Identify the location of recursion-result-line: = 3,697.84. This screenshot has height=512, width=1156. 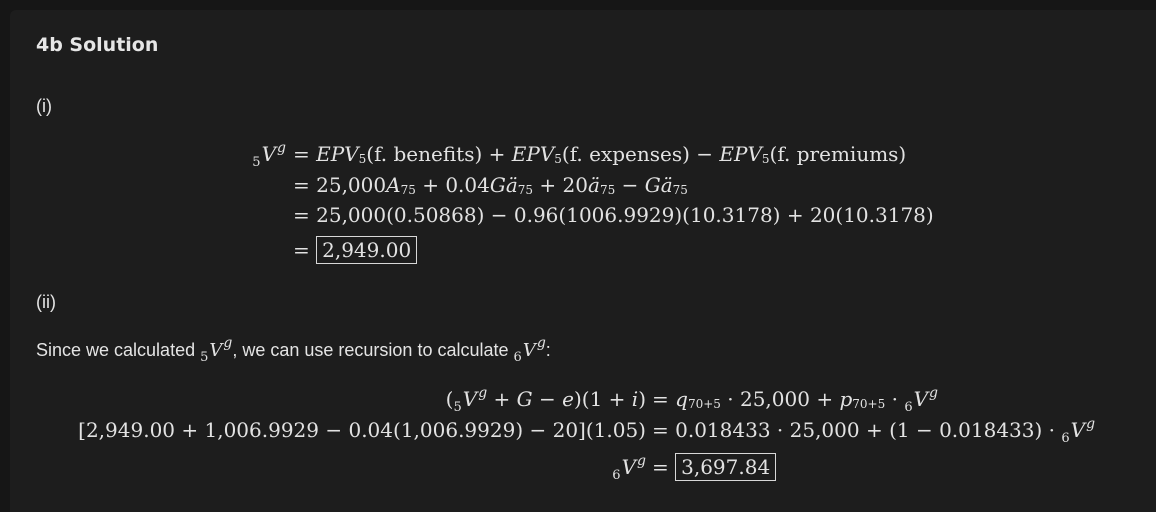
(714, 467).